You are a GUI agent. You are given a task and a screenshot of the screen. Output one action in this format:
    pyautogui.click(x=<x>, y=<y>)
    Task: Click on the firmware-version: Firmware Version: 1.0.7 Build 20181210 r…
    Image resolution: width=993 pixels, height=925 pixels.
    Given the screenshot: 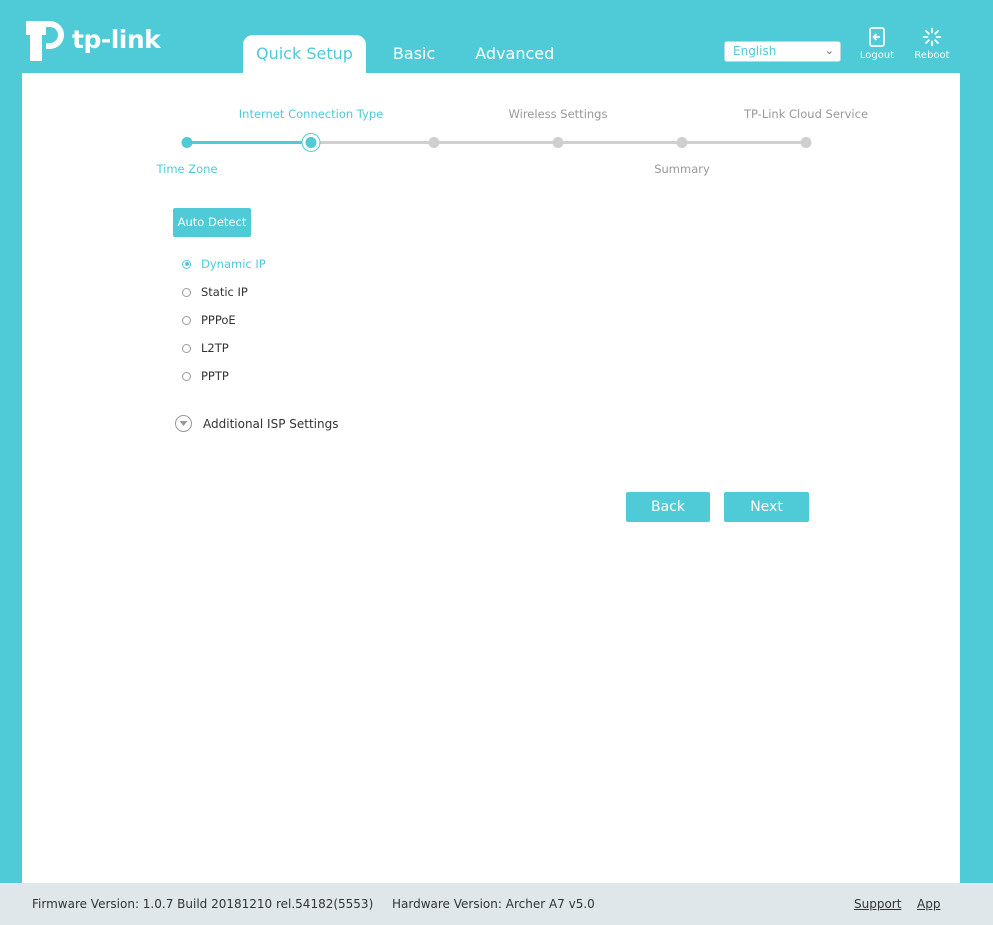 What is the action you would take?
    pyautogui.click(x=203, y=904)
    